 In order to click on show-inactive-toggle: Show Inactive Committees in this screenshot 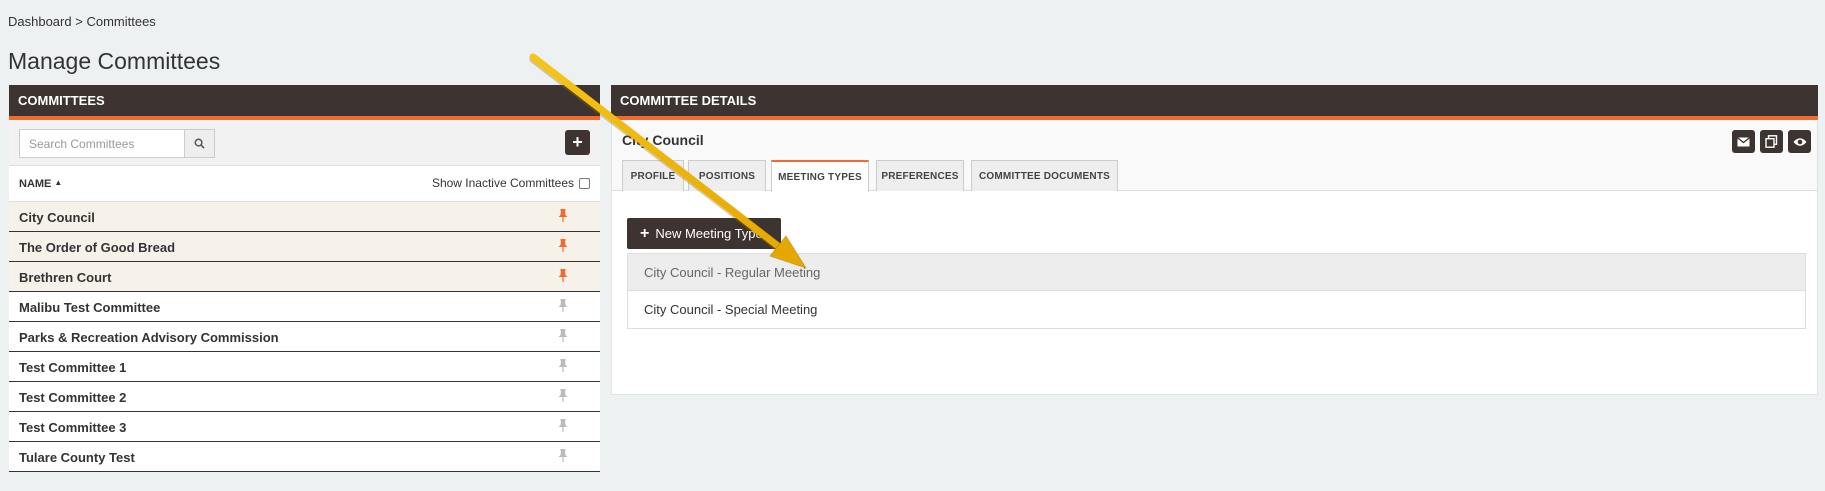, I will do `click(511, 183)`.